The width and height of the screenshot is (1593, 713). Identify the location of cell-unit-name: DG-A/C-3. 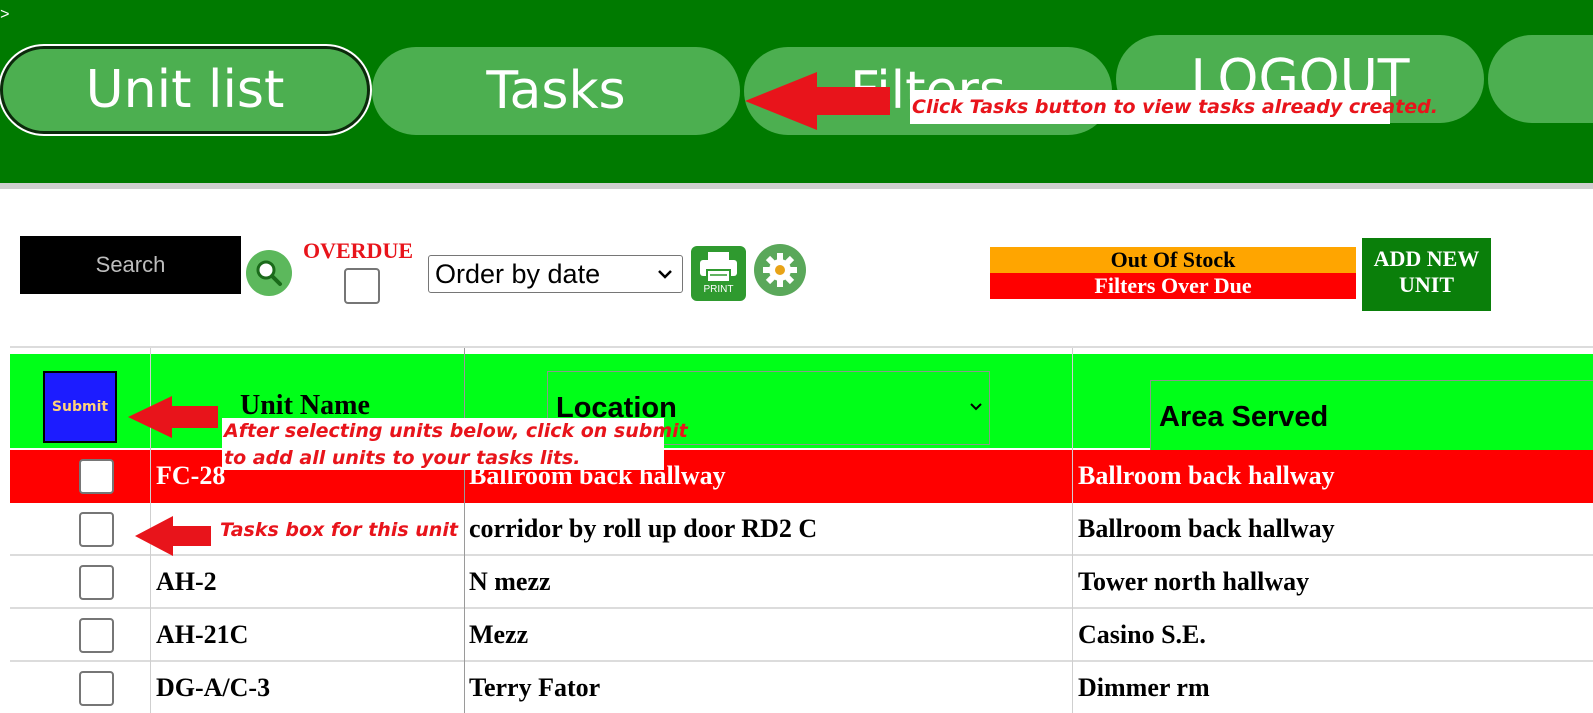
(213, 687).